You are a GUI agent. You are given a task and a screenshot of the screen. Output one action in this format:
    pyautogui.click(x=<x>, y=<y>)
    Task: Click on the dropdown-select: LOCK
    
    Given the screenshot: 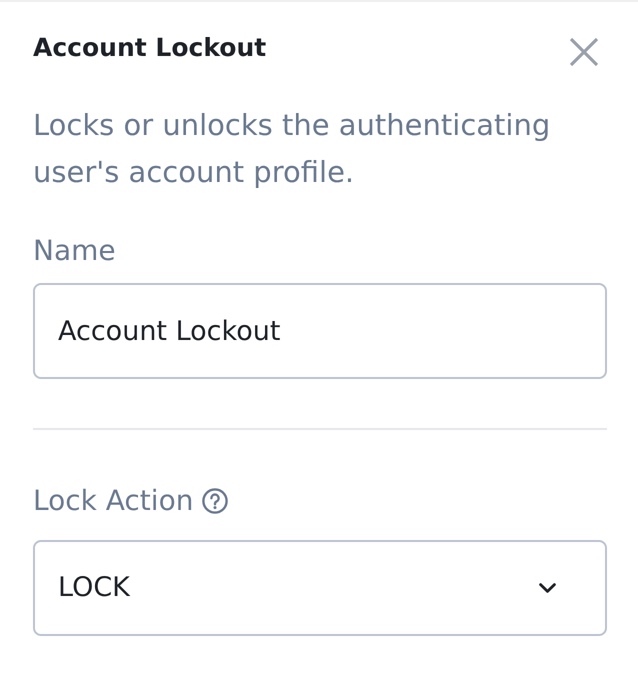 What is the action you would take?
    pyautogui.click(x=320, y=588)
    